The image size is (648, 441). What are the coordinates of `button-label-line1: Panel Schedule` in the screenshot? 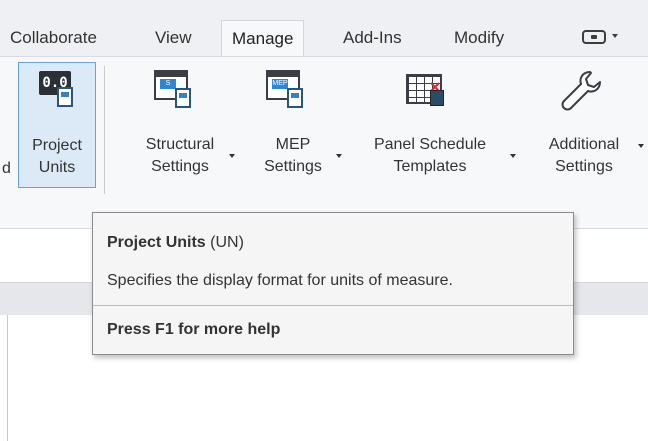 It's located at (430, 144).